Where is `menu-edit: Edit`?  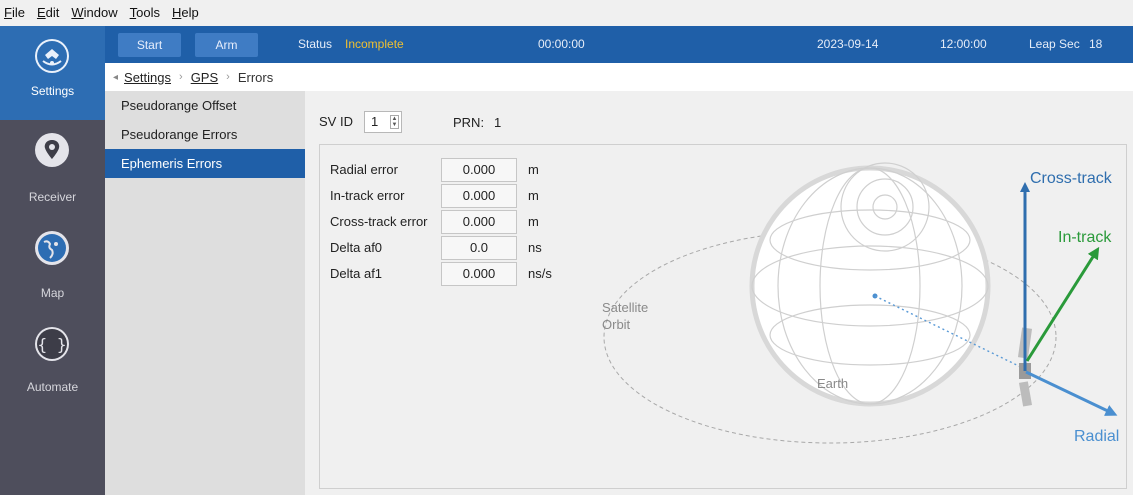 menu-edit: Edit is located at coordinates (48, 13).